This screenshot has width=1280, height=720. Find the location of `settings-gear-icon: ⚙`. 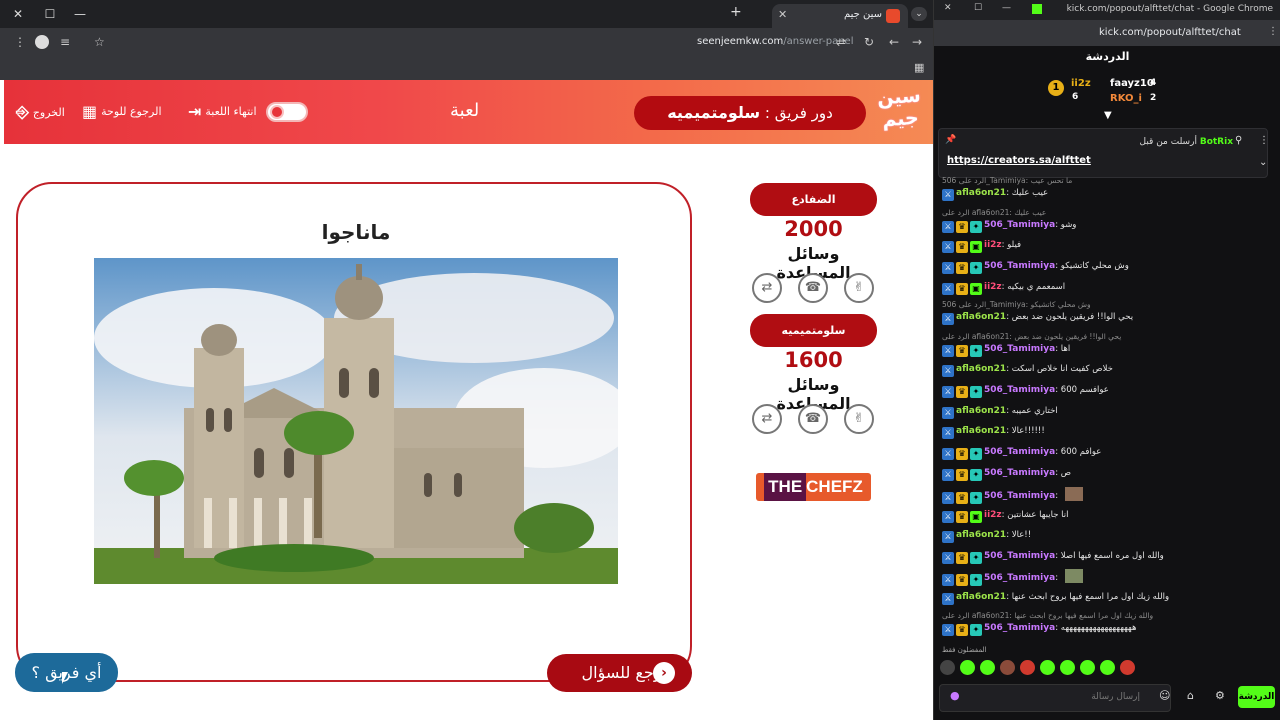

settings-gear-icon: ⚙ is located at coordinates (1220, 695).